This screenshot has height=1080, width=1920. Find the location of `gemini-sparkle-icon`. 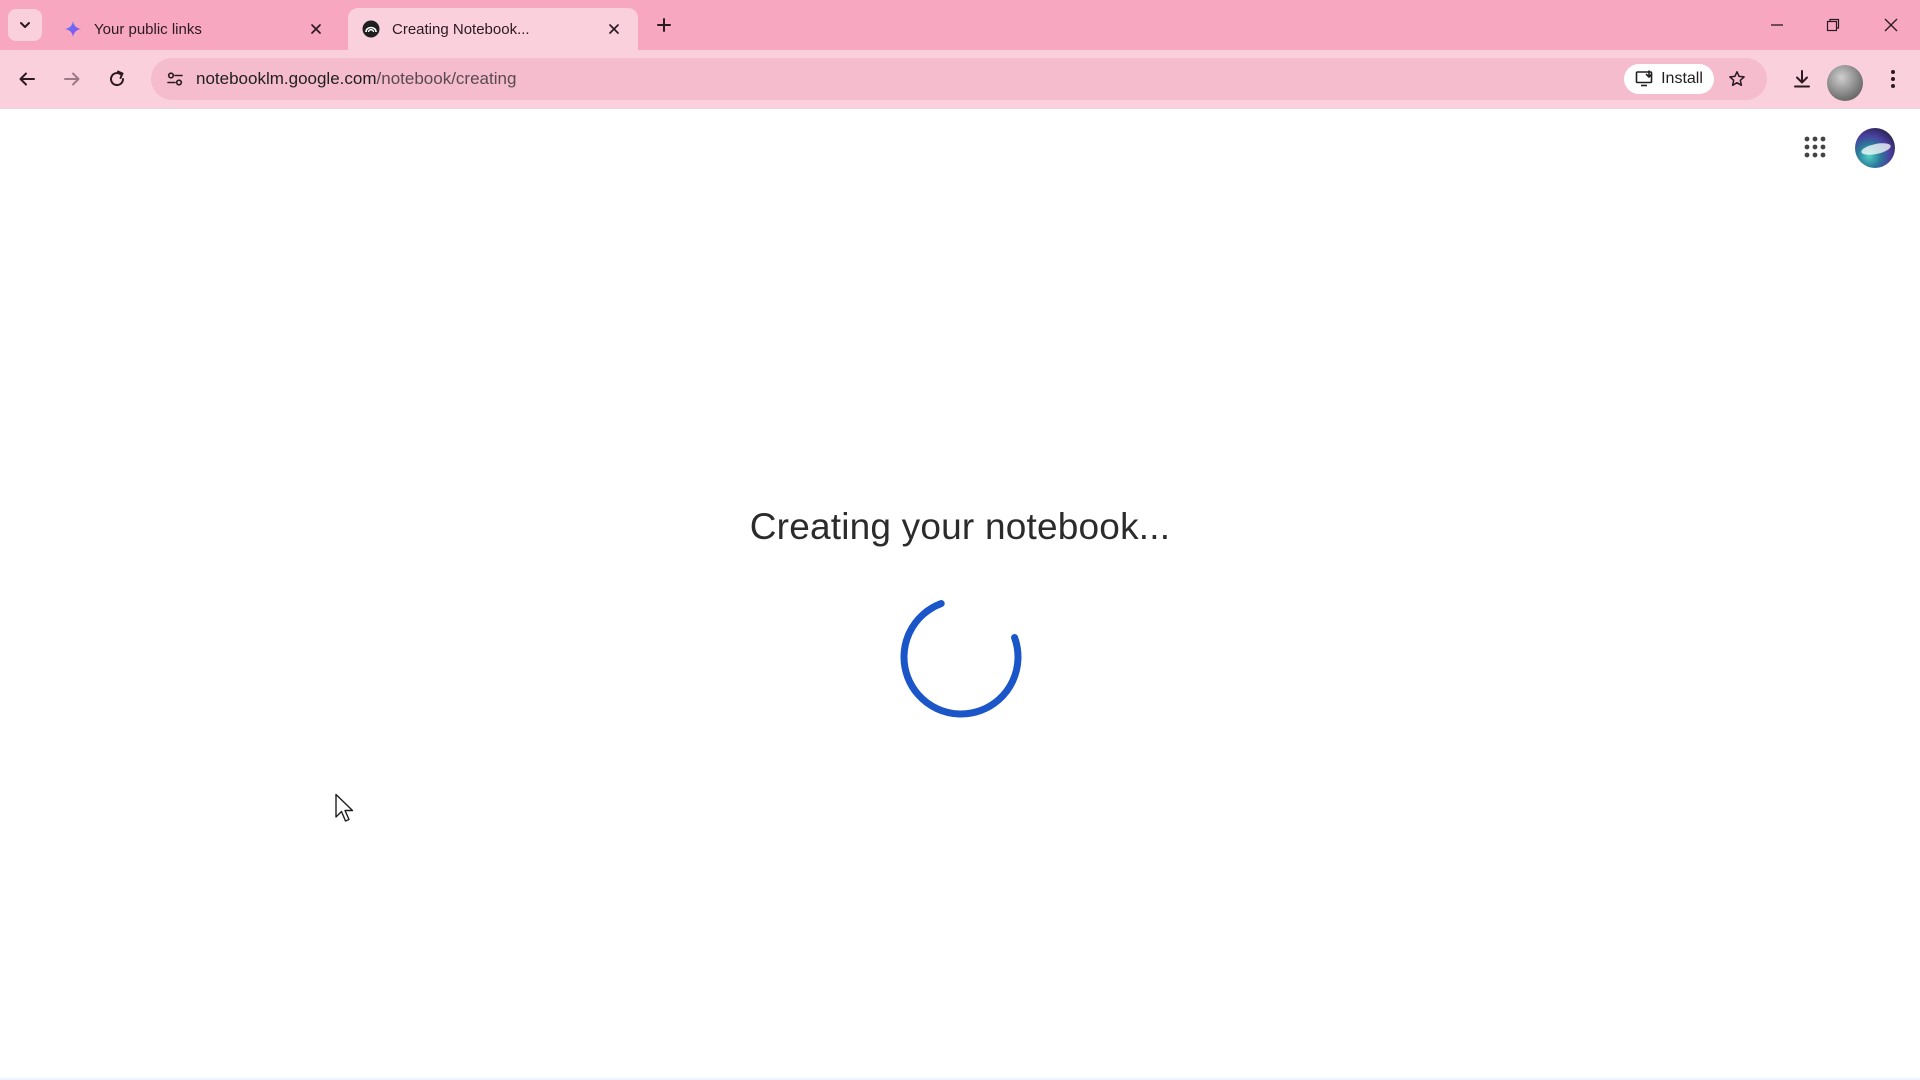

gemini-sparkle-icon is located at coordinates (73, 29).